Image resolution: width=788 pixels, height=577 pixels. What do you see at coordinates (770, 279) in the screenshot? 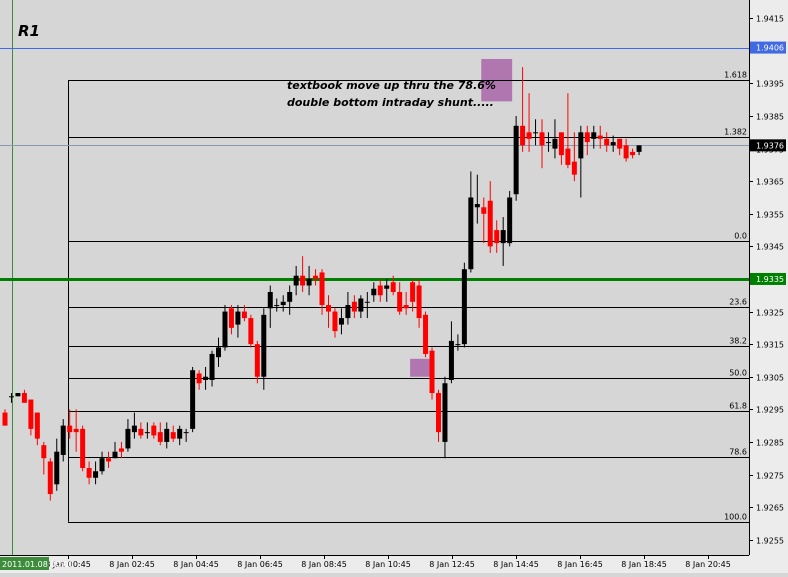
I see `green-line-tag-label: 1.9335` at bounding box center [770, 279].